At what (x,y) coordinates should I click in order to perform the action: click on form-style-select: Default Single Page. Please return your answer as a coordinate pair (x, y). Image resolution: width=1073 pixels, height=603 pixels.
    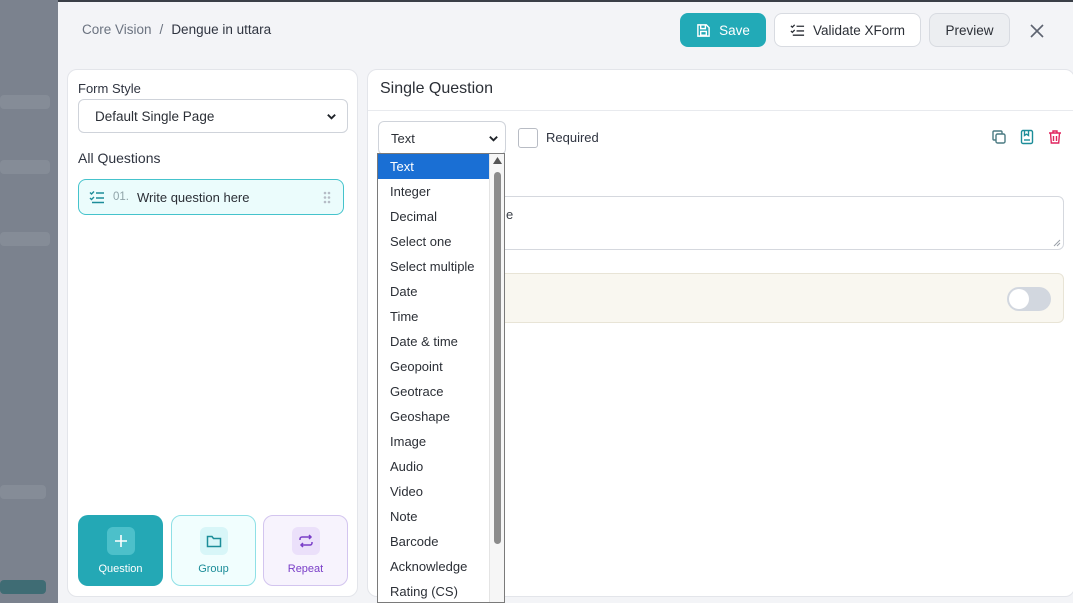
    Looking at the image, I should click on (213, 116).